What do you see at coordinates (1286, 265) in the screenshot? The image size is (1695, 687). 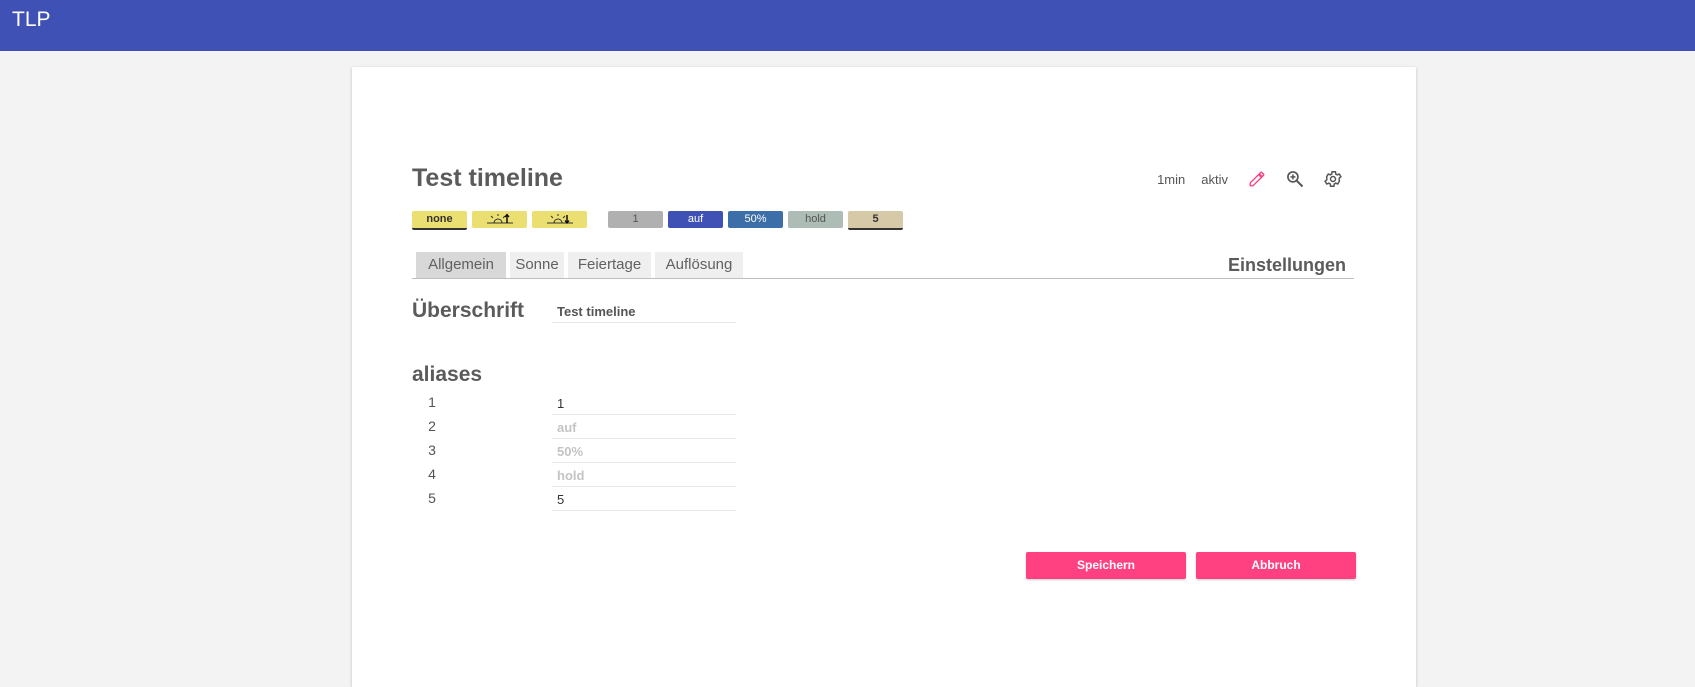 I see `section-title: Einstellungen` at bounding box center [1286, 265].